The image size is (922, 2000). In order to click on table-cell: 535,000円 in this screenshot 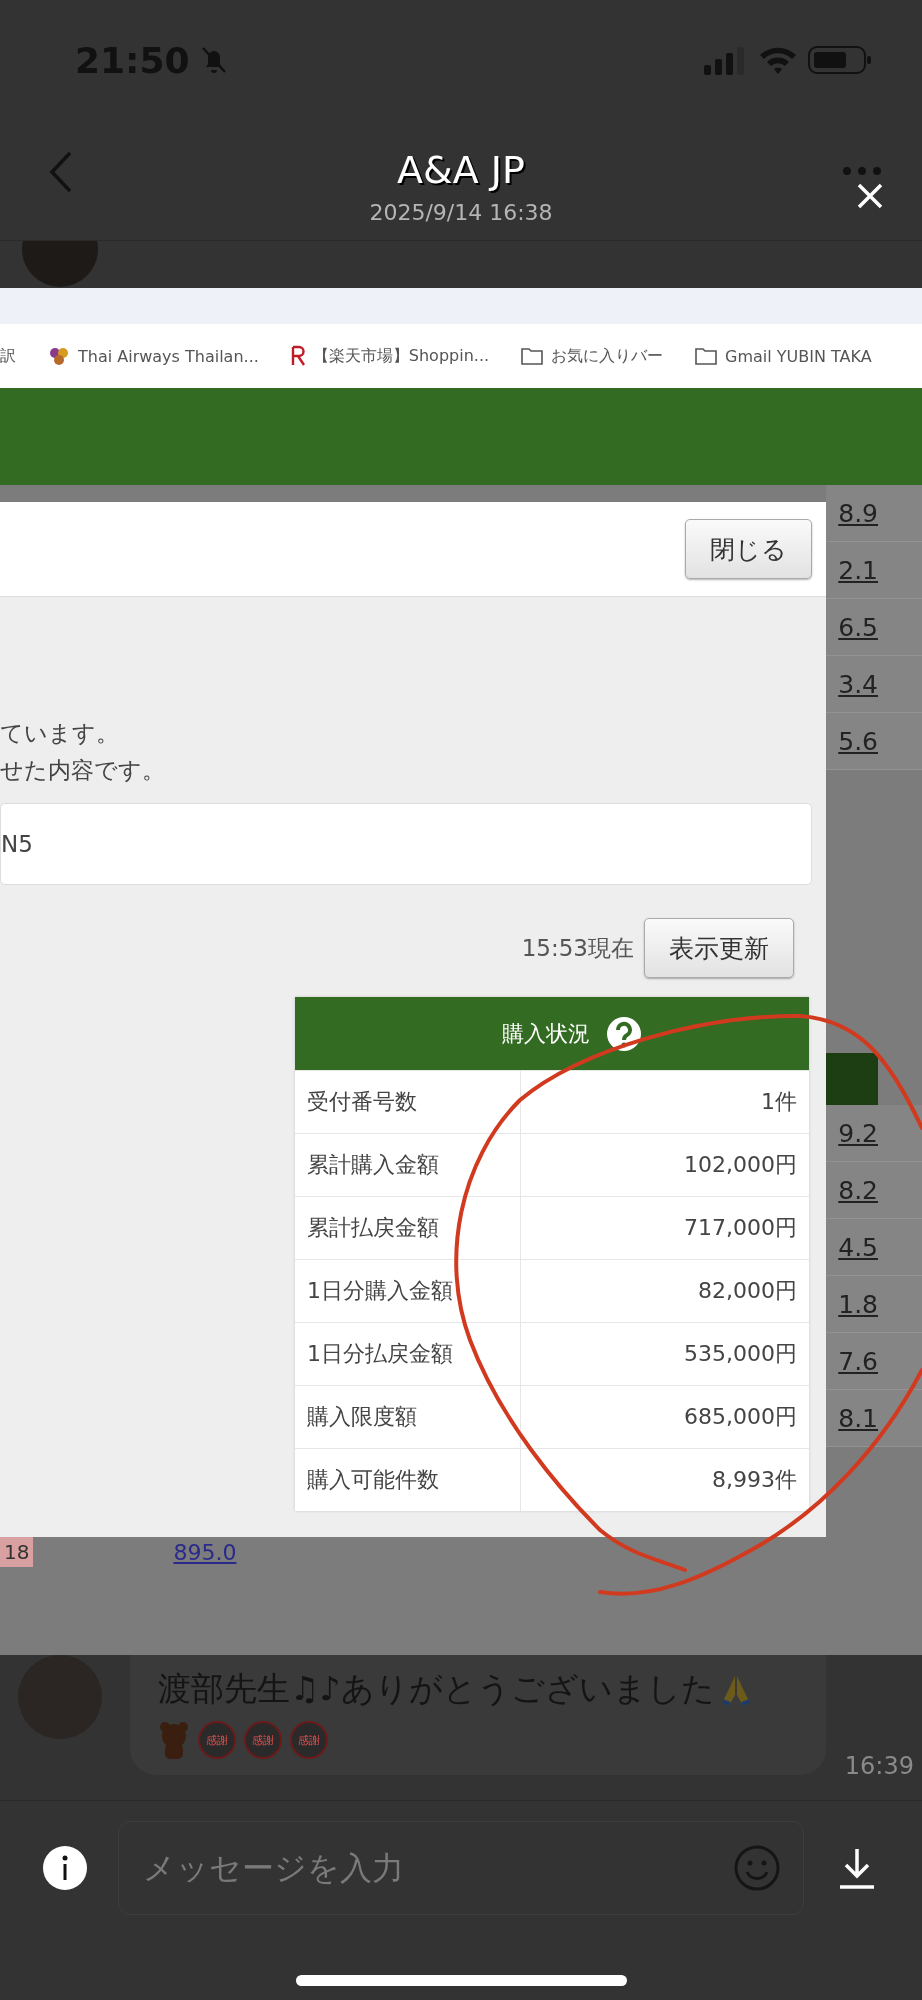, I will do `click(664, 1354)`.